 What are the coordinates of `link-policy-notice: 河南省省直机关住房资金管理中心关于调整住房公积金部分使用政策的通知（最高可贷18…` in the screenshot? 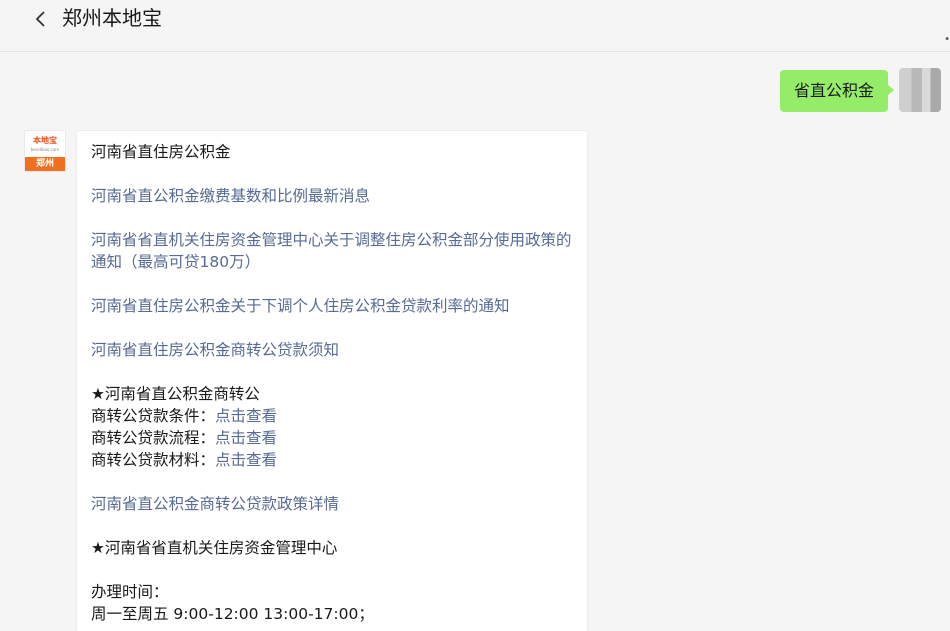 It's located at (332, 251).